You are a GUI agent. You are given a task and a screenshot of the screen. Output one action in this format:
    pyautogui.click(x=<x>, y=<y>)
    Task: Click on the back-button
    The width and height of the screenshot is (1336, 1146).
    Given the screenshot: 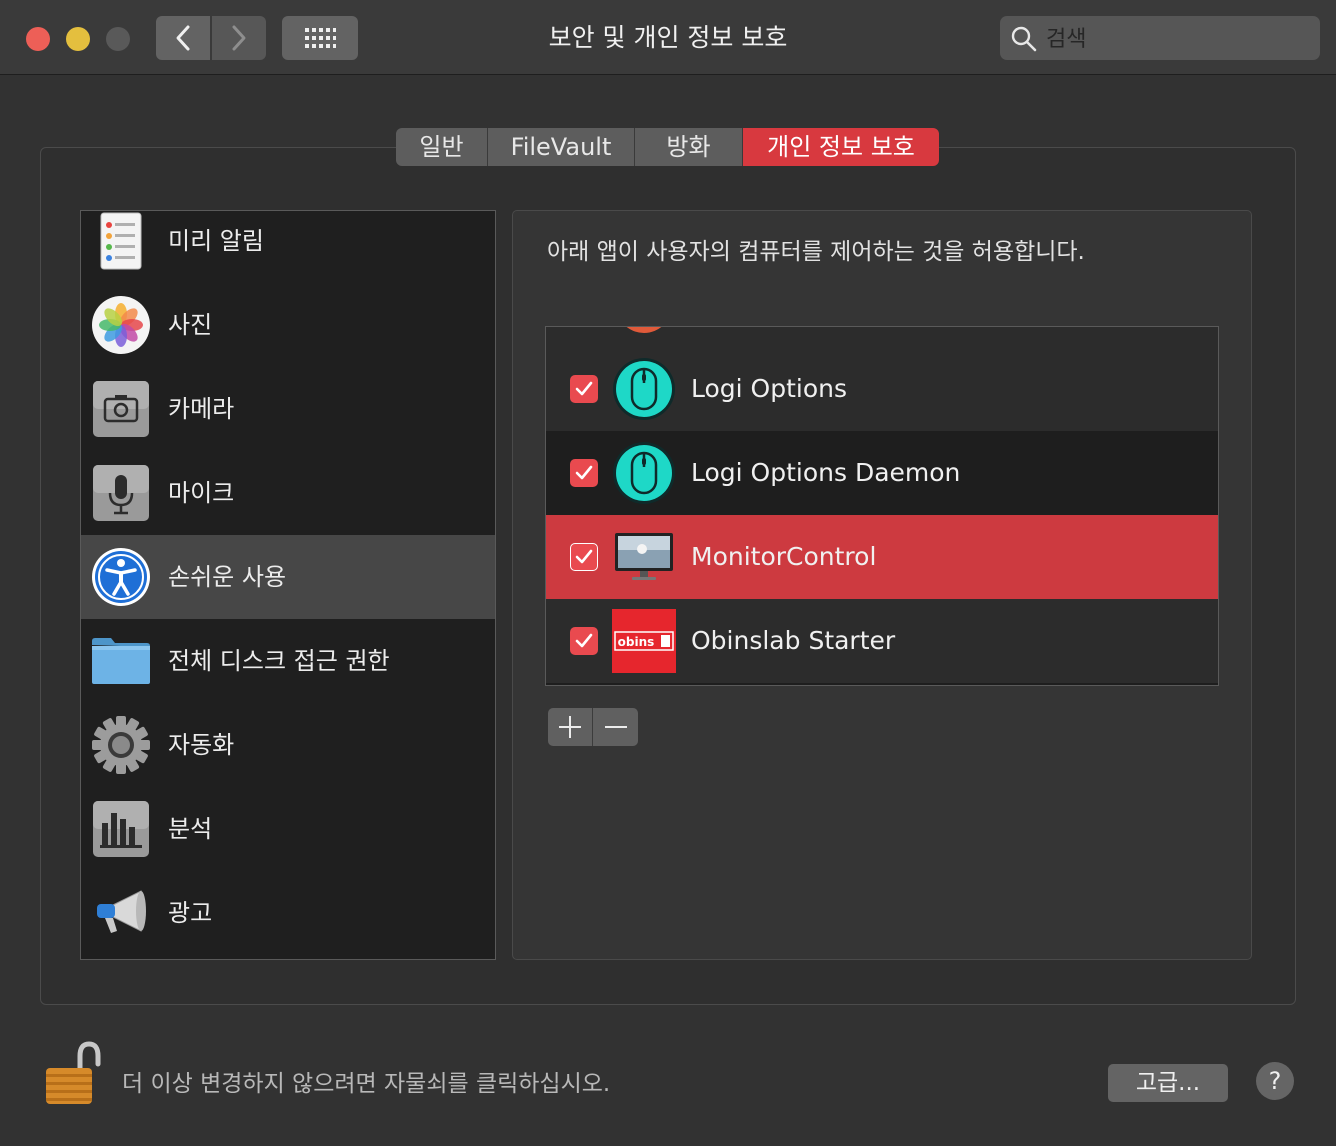 What is the action you would take?
    pyautogui.click(x=183, y=38)
    